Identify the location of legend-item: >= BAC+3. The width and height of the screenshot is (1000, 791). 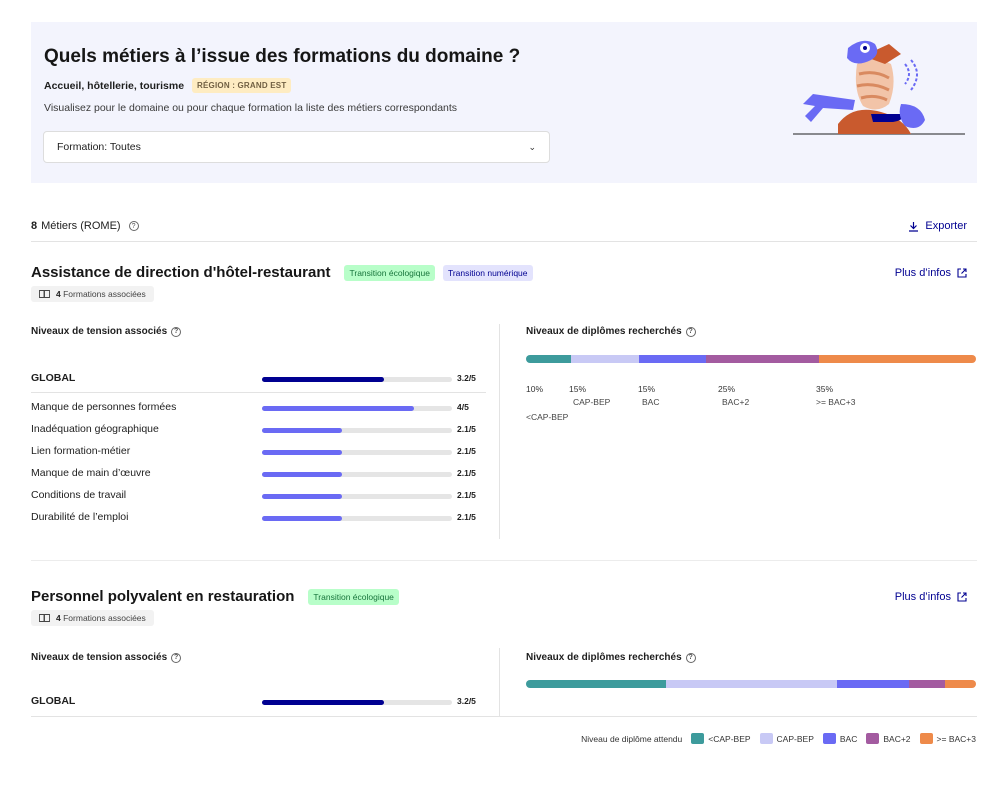
(947, 738).